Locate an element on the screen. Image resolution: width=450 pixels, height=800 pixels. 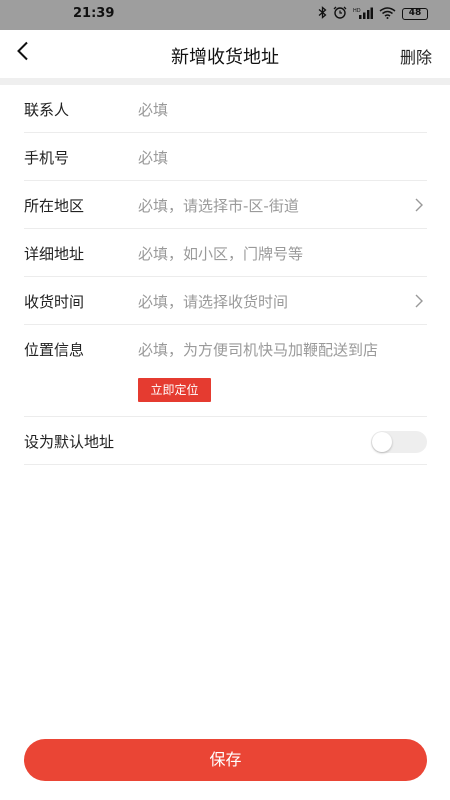
location-row: 位置信息 必填，为方便司机快马加鞭配送到店 立即定位 is located at coordinates (225, 371).